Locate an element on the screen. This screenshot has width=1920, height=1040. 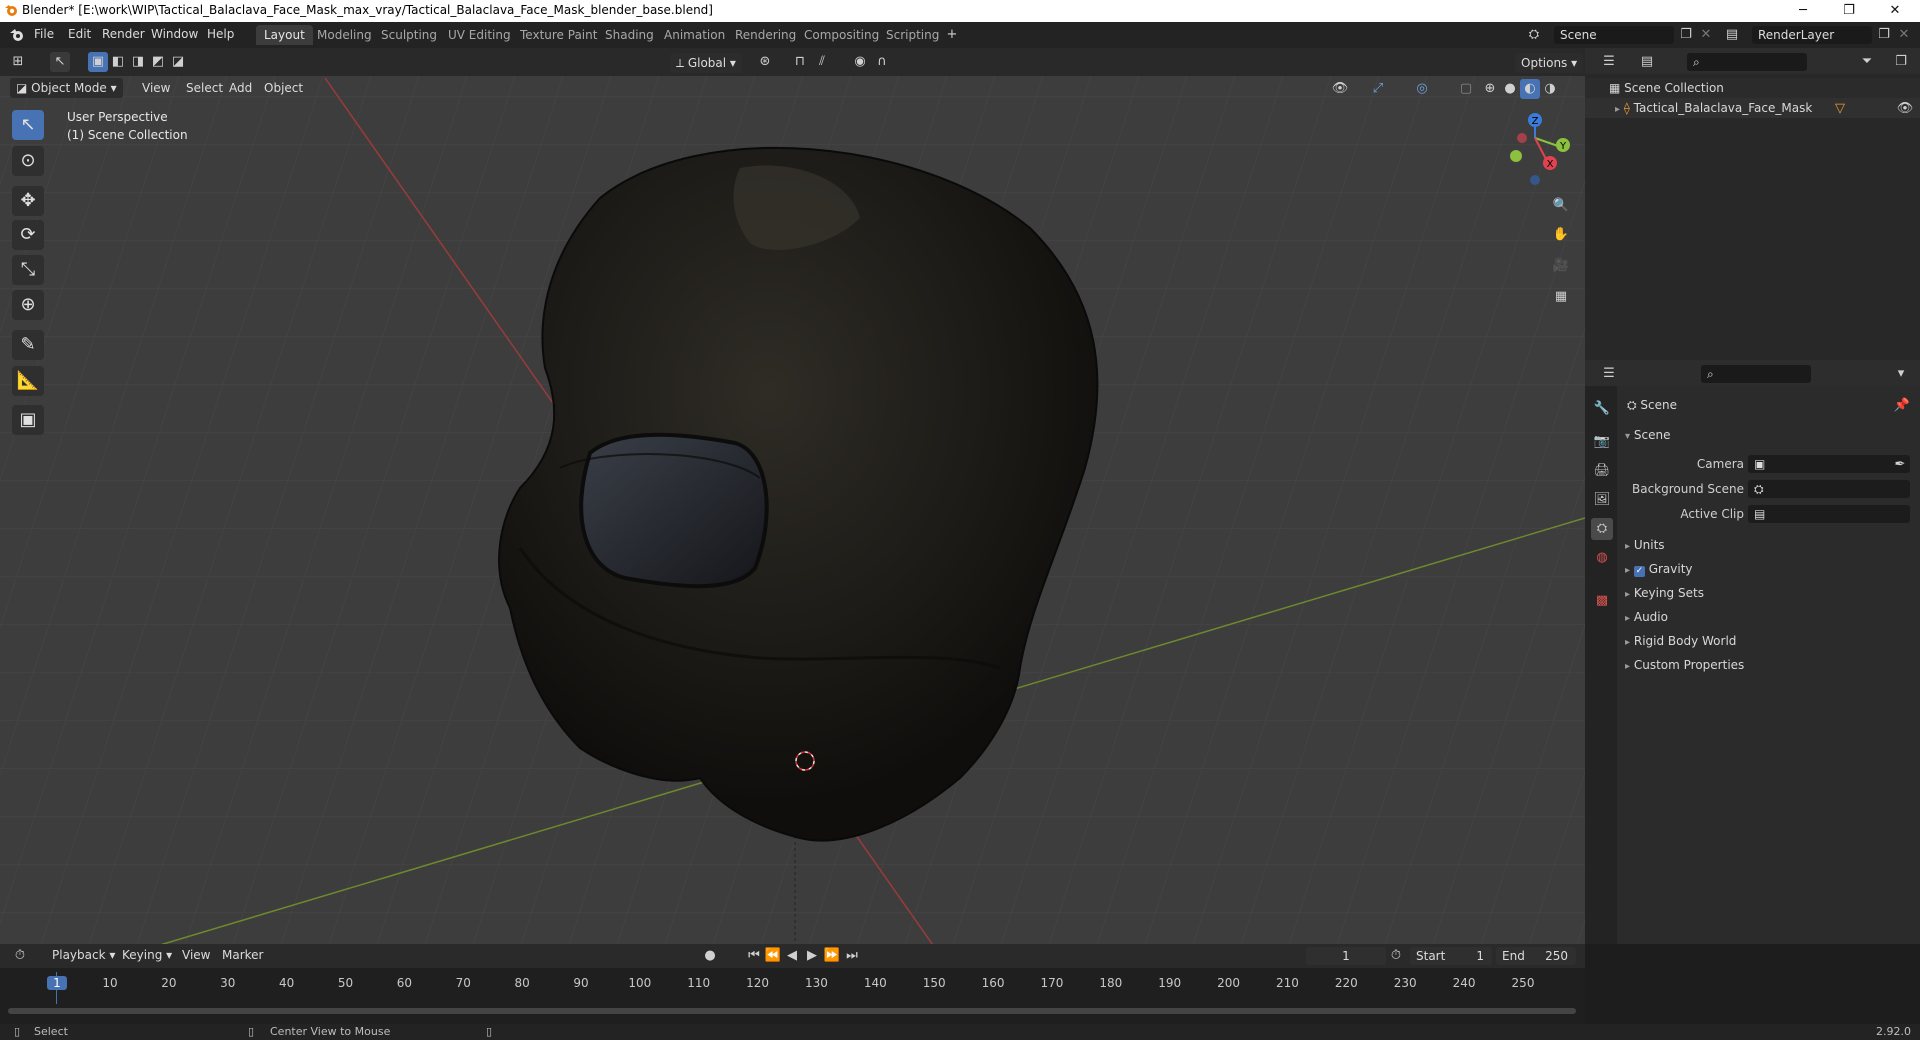
wireframe-shading-icon: ⊕ is located at coordinates (1490, 89).